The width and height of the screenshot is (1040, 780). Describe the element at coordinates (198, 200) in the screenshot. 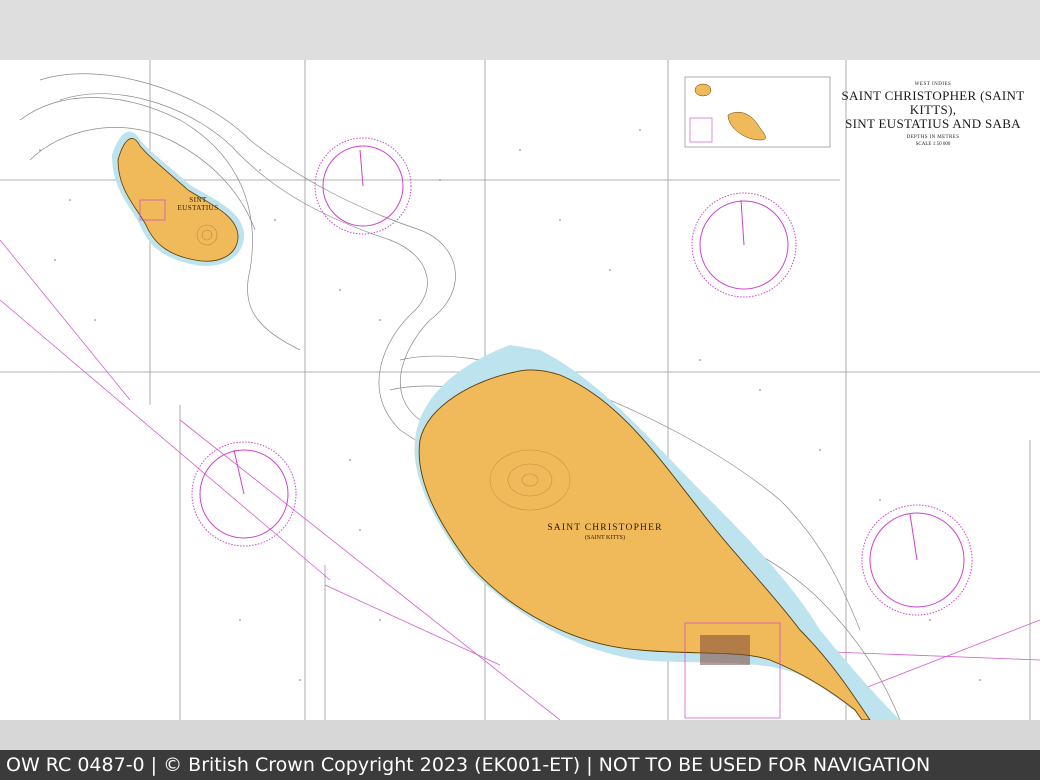

I see `island-label-line-1: SINT` at that location.